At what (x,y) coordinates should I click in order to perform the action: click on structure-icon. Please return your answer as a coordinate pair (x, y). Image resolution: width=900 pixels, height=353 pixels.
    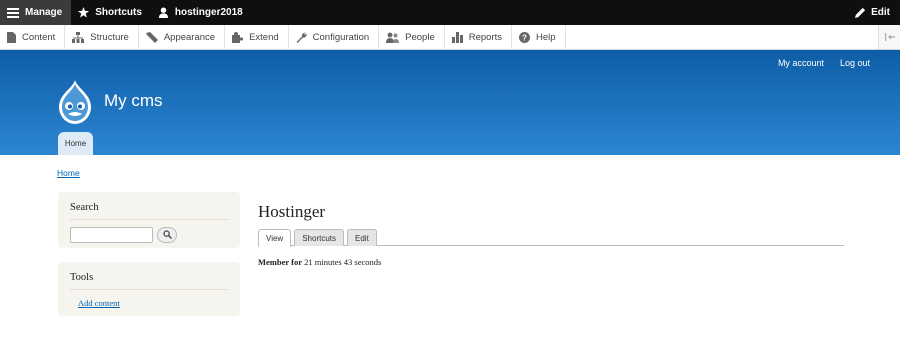
    Looking at the image, I should click on (78, 37).